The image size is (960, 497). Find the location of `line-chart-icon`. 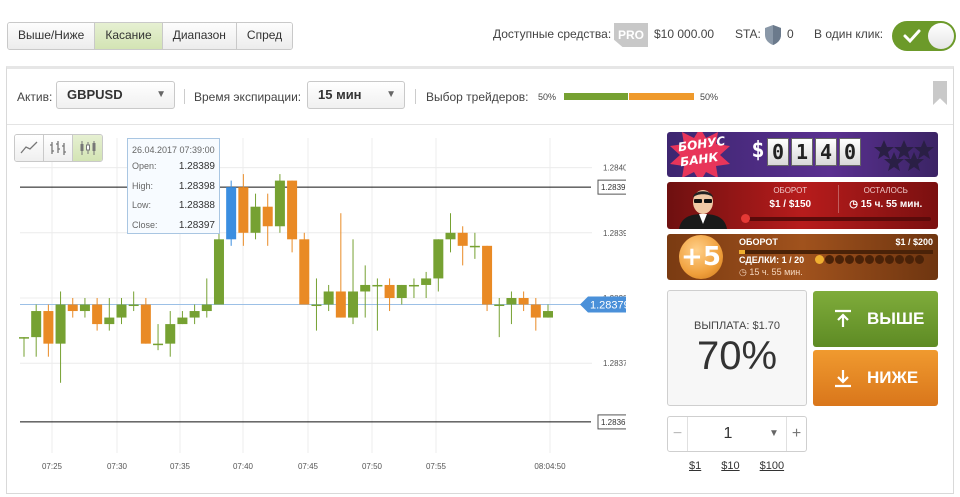

line-chart-icon is located at coordinates (29, 147).